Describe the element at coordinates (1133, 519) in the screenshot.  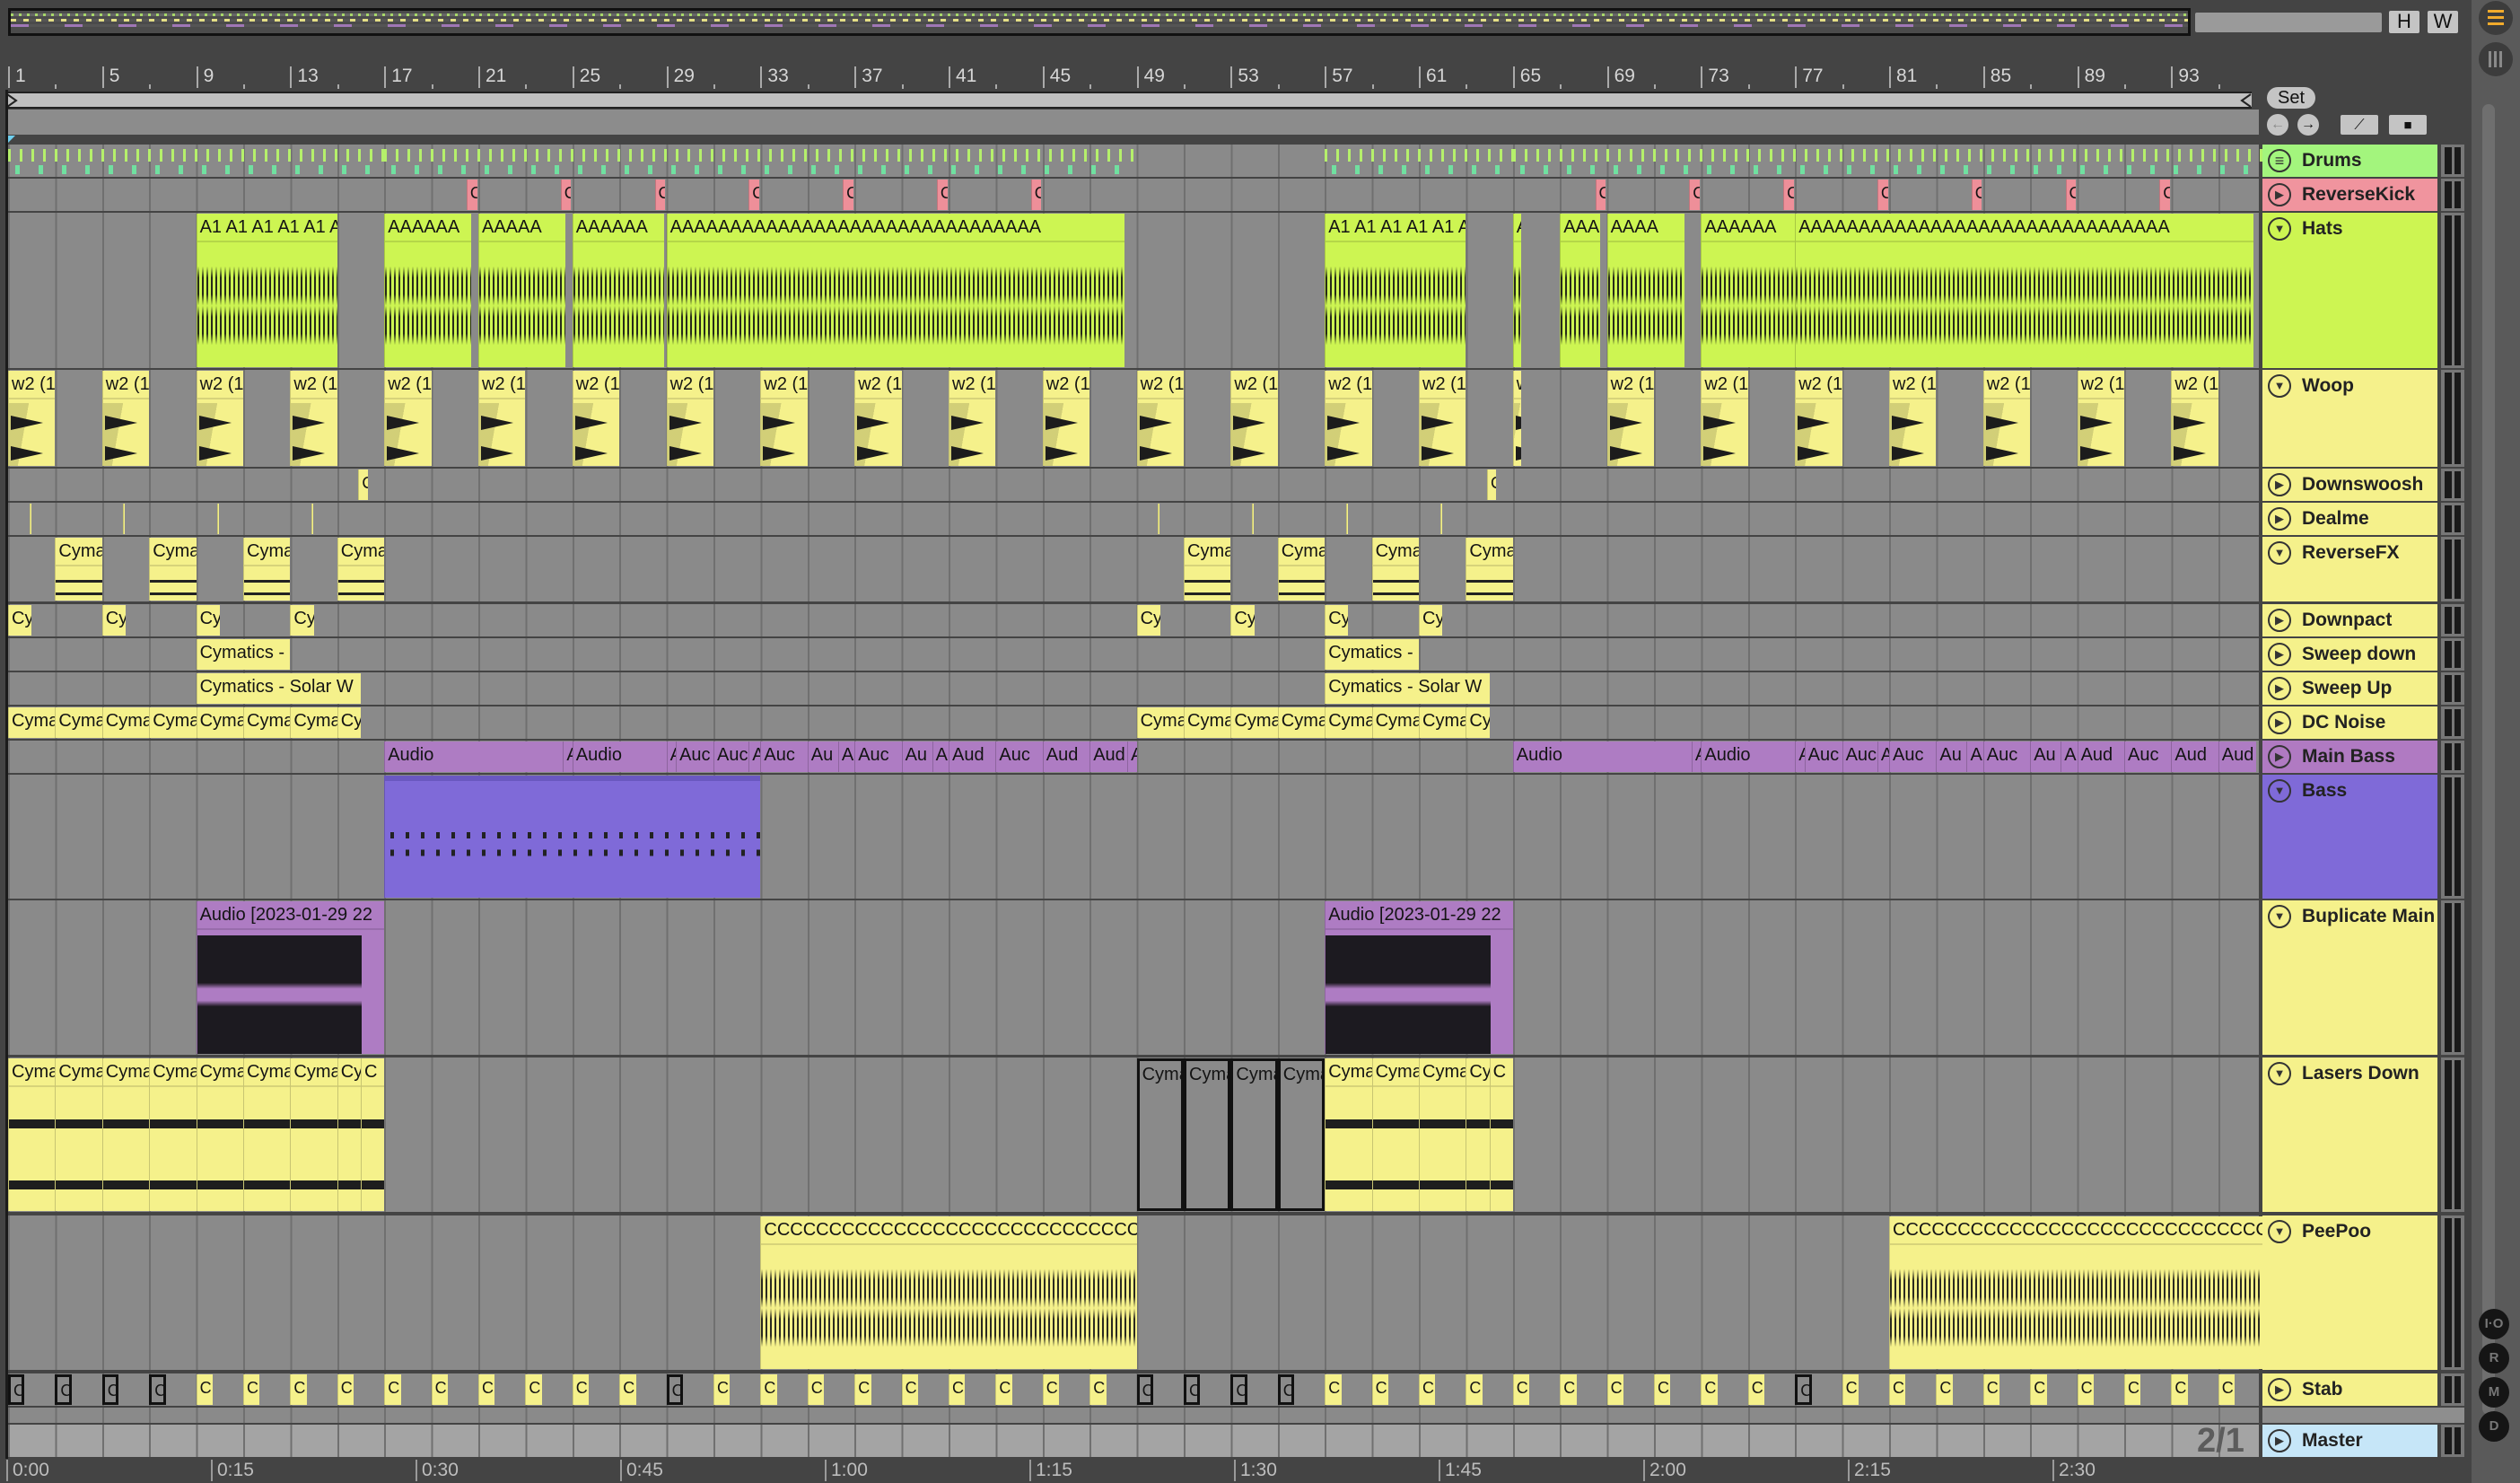
I see `track-lane-dealme` at that location.